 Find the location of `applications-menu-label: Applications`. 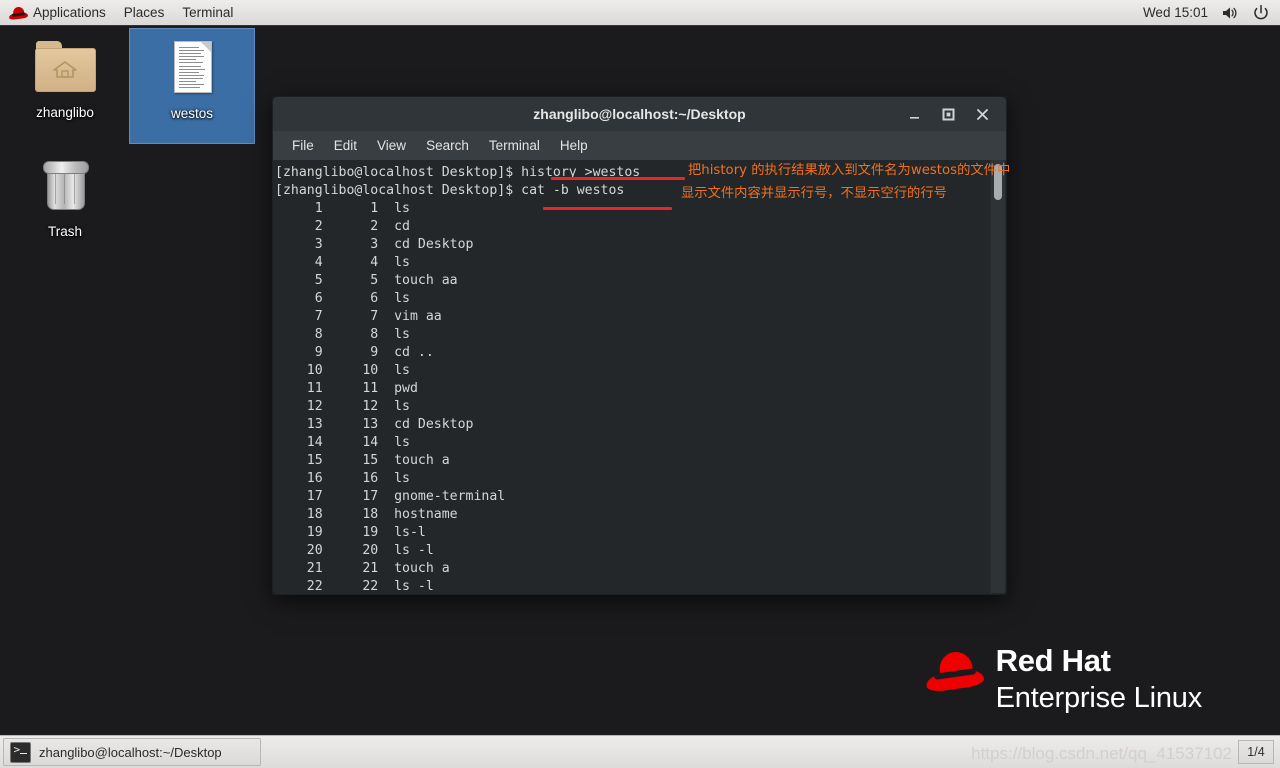

applications-menu-label: Applications is located at coordinates (69, 12).